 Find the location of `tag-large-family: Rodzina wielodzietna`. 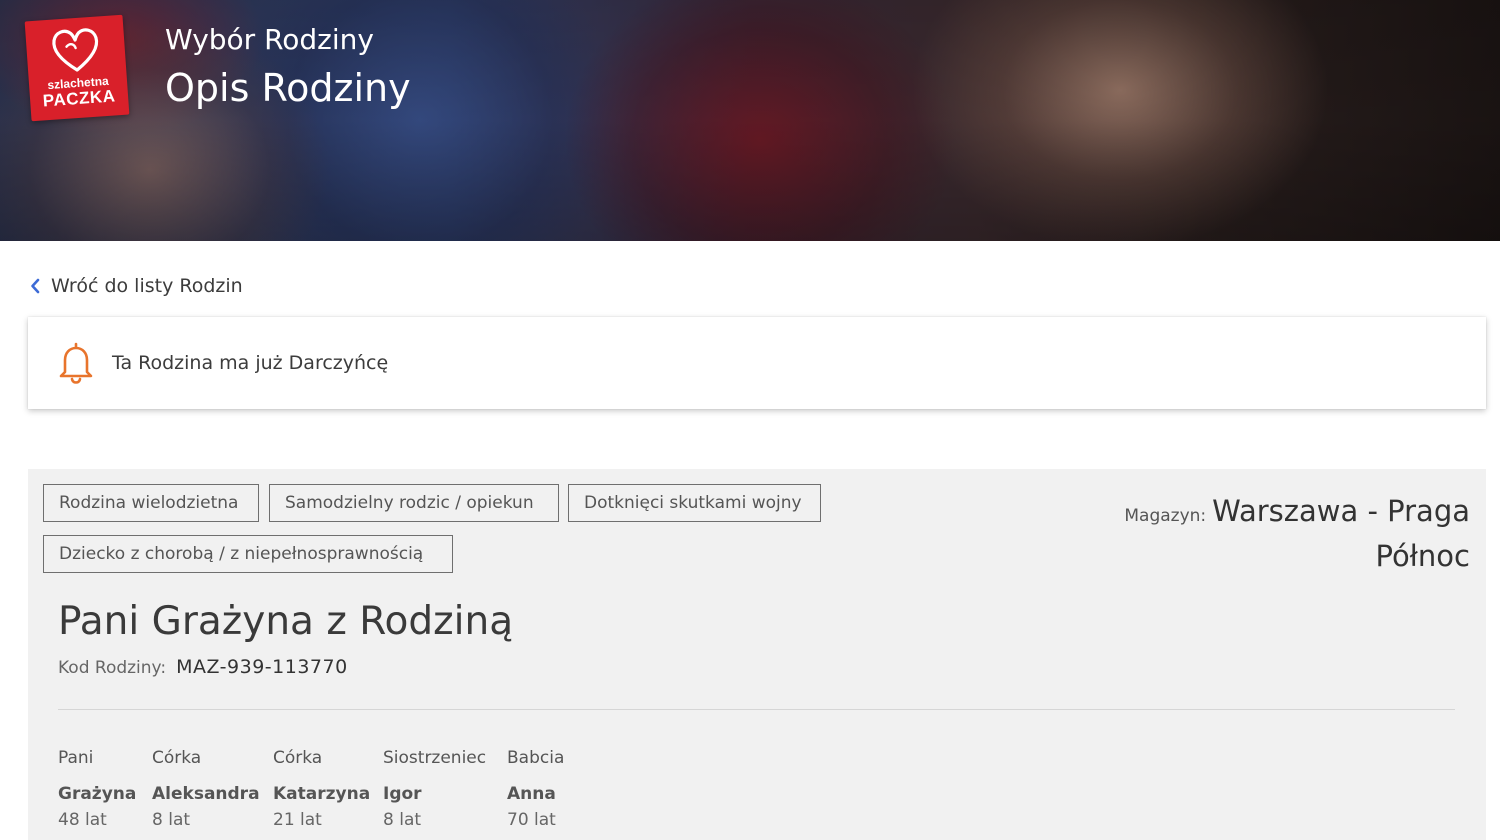

tag-large-family: Rodzina wielodzietna is located at coordinates (151, 503).